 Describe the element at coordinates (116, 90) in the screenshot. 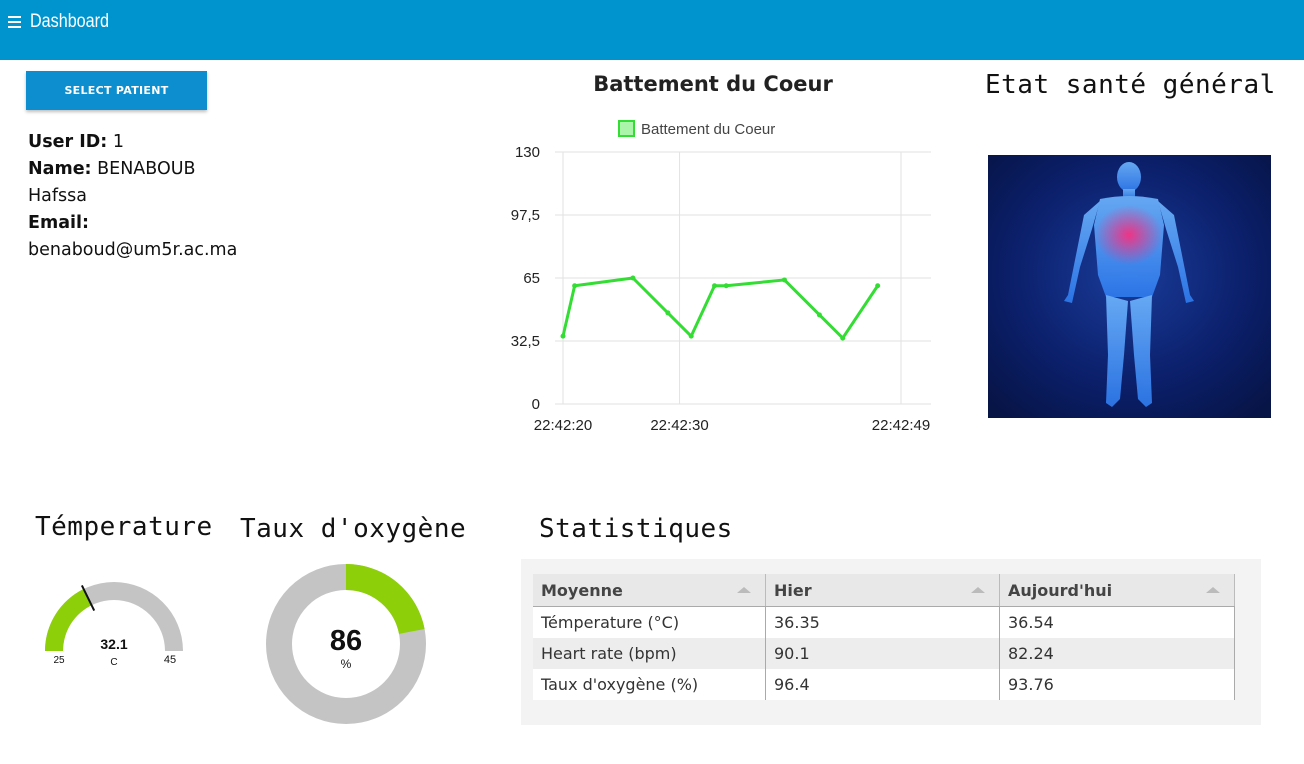

I see `select-patient-button: SELECT PATIENT` at that location.